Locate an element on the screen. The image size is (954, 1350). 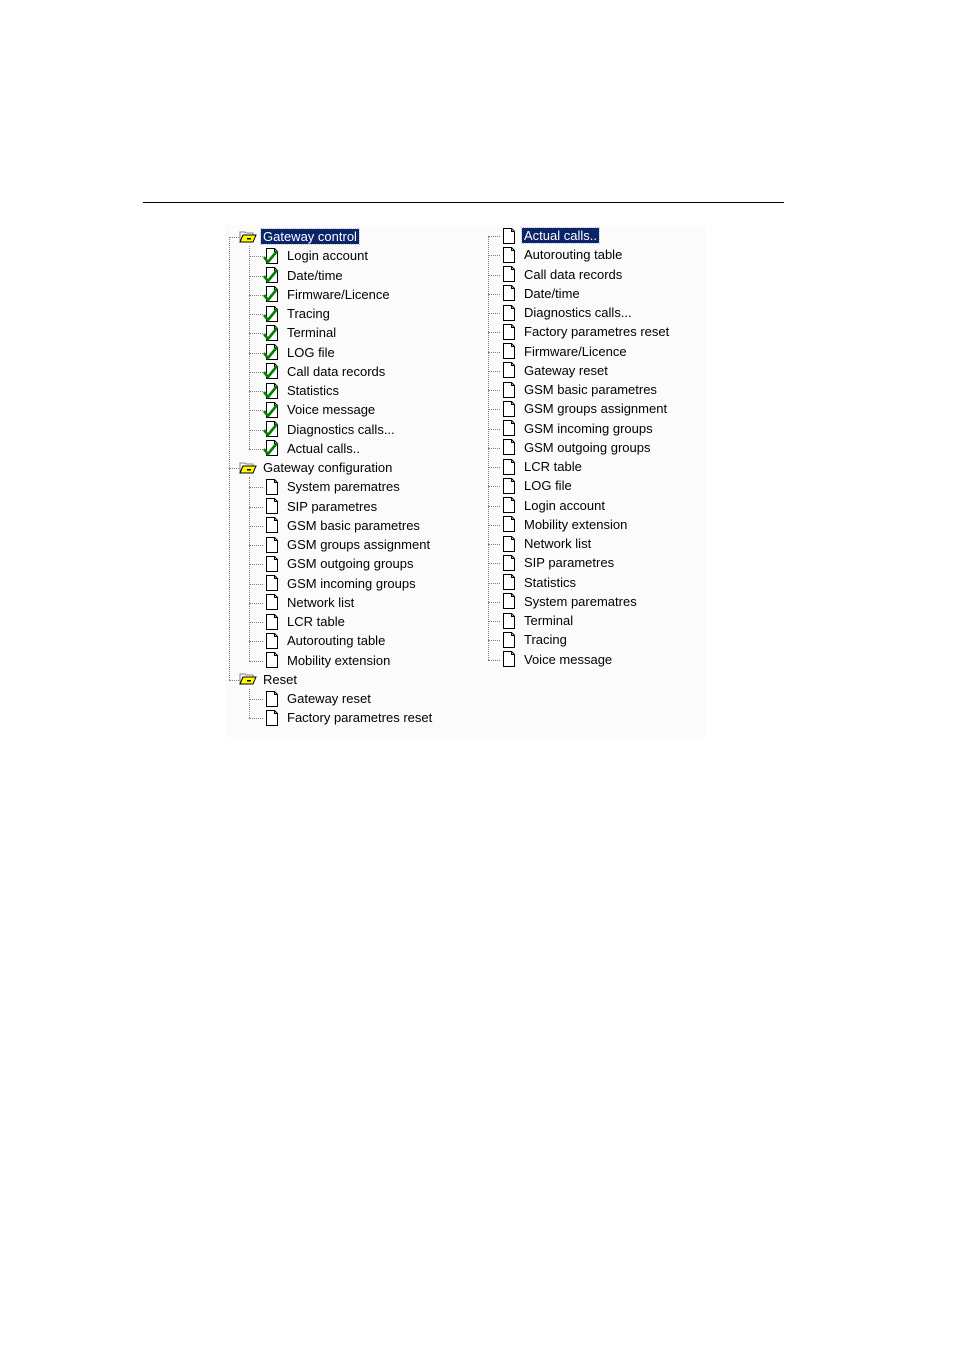
tree-node-label: GSM basic parametres is located at coordinates (590, 389).